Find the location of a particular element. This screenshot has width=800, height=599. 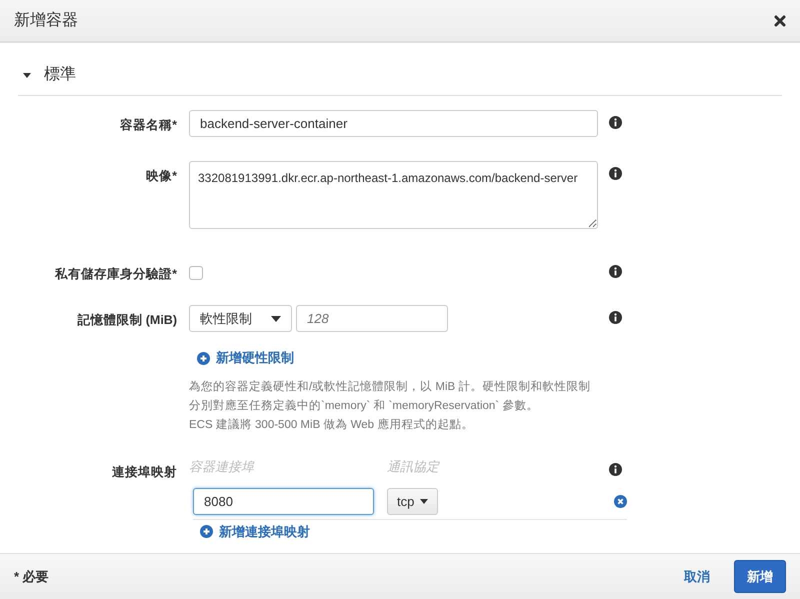

close-button is located at coordinates (780, 20).